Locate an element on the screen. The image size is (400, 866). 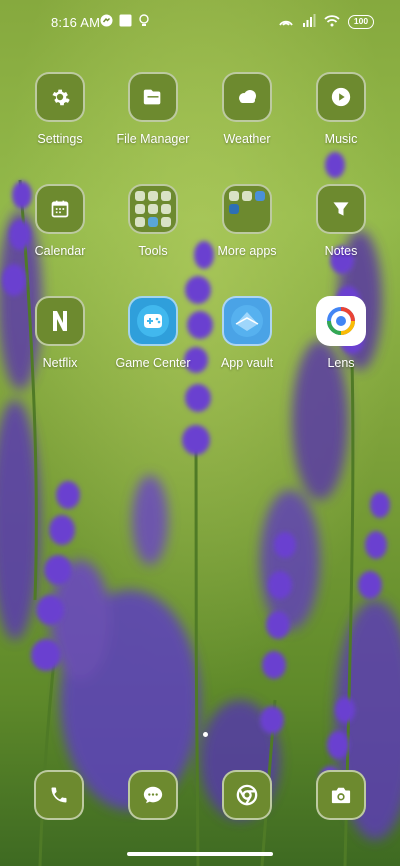
app-label: Calendar is located at coordinates (60, 251).